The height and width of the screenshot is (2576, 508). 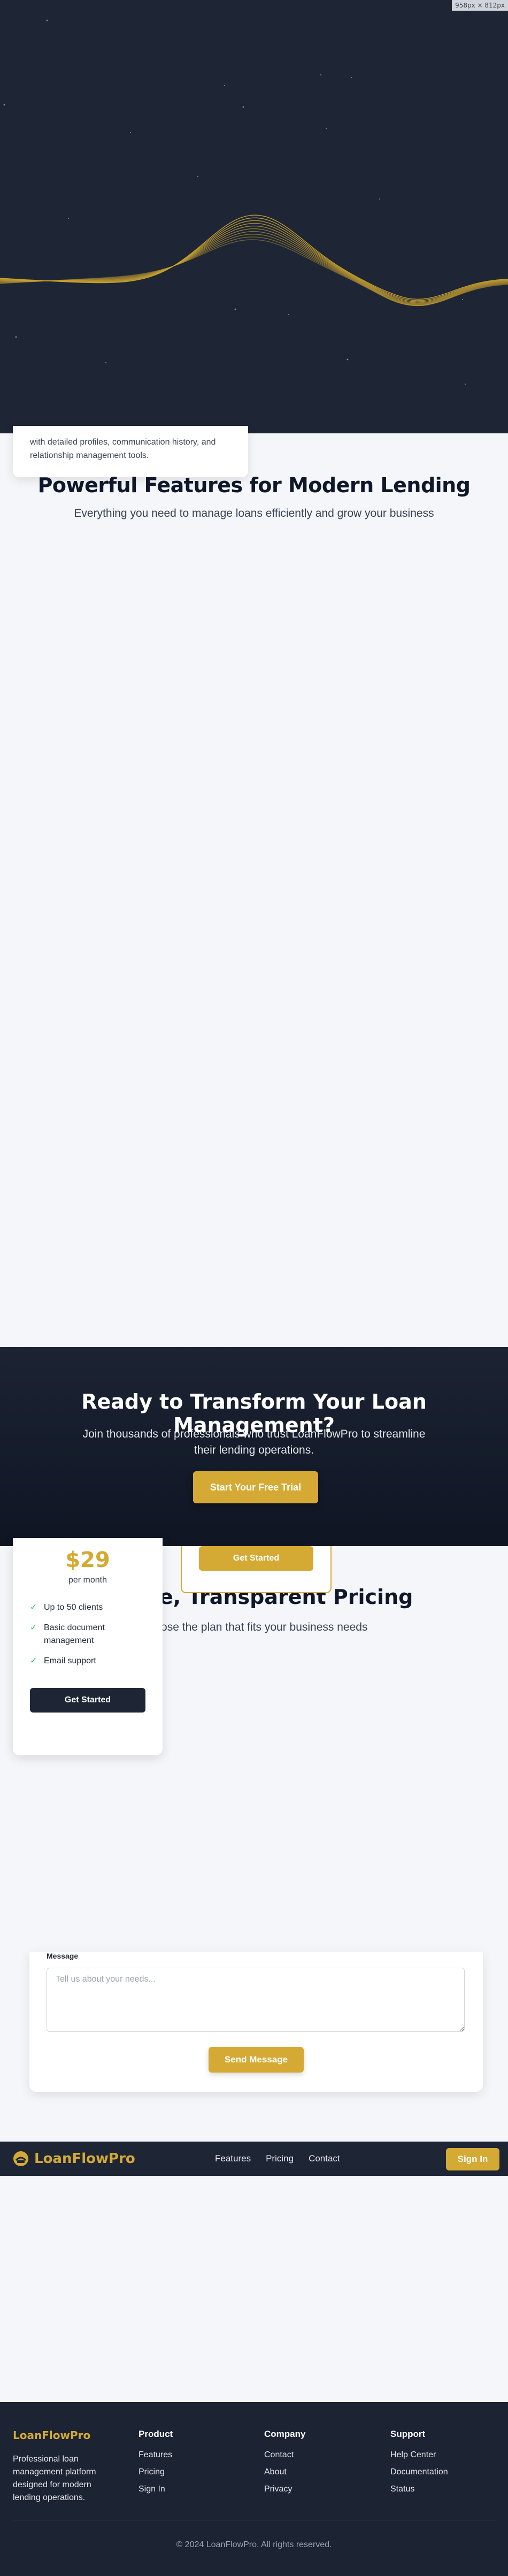 I want to click on footer-column-title: Support, so click(x=408, y=2434).